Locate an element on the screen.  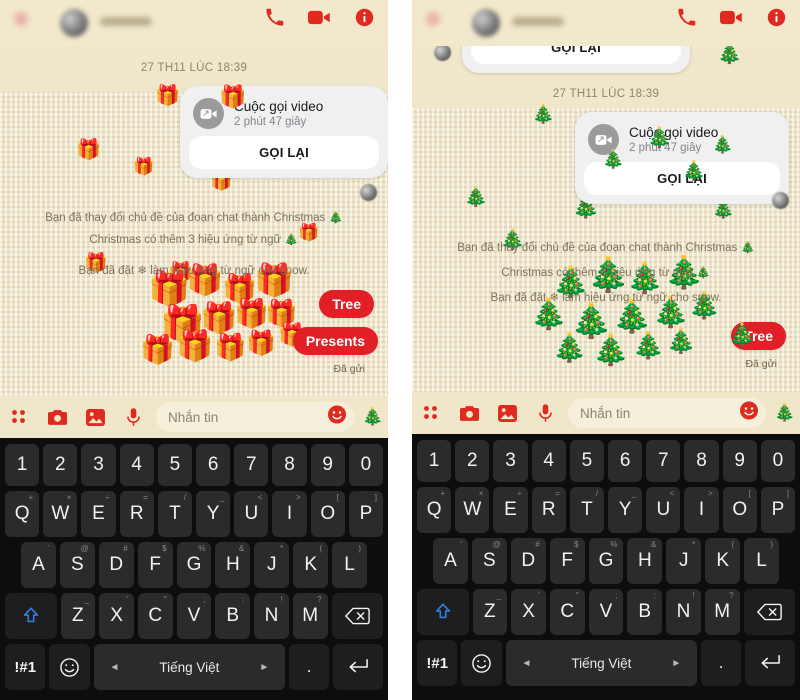
next-language-arrow: ► is located at coordinates (264, 667).